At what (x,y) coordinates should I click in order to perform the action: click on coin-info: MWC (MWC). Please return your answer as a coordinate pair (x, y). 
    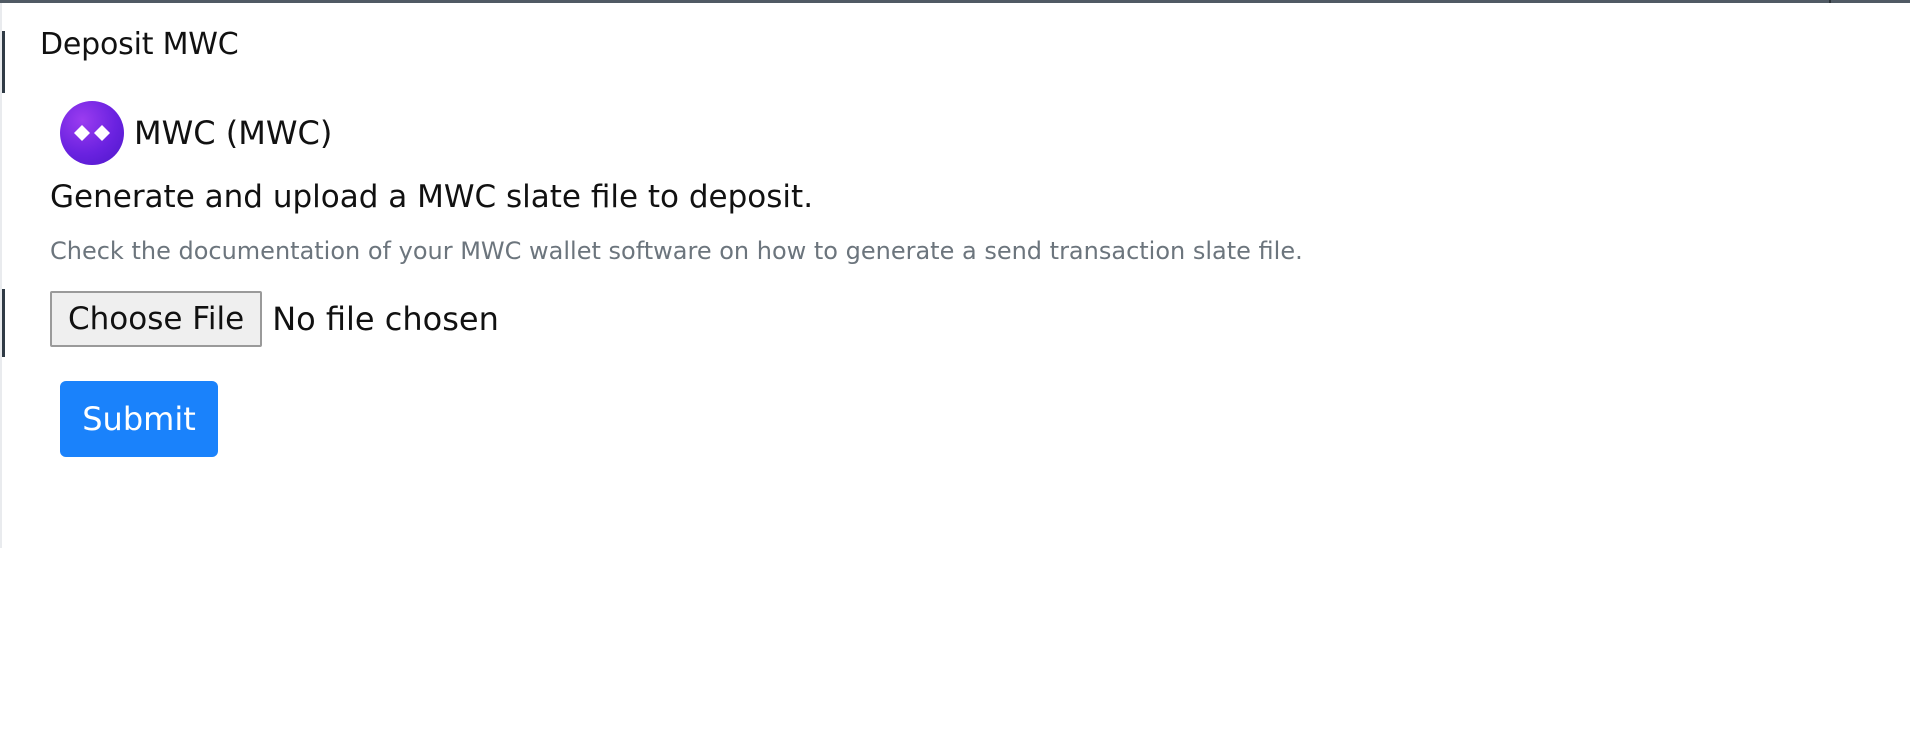
    Looking at the image, I should click on (196, 133).